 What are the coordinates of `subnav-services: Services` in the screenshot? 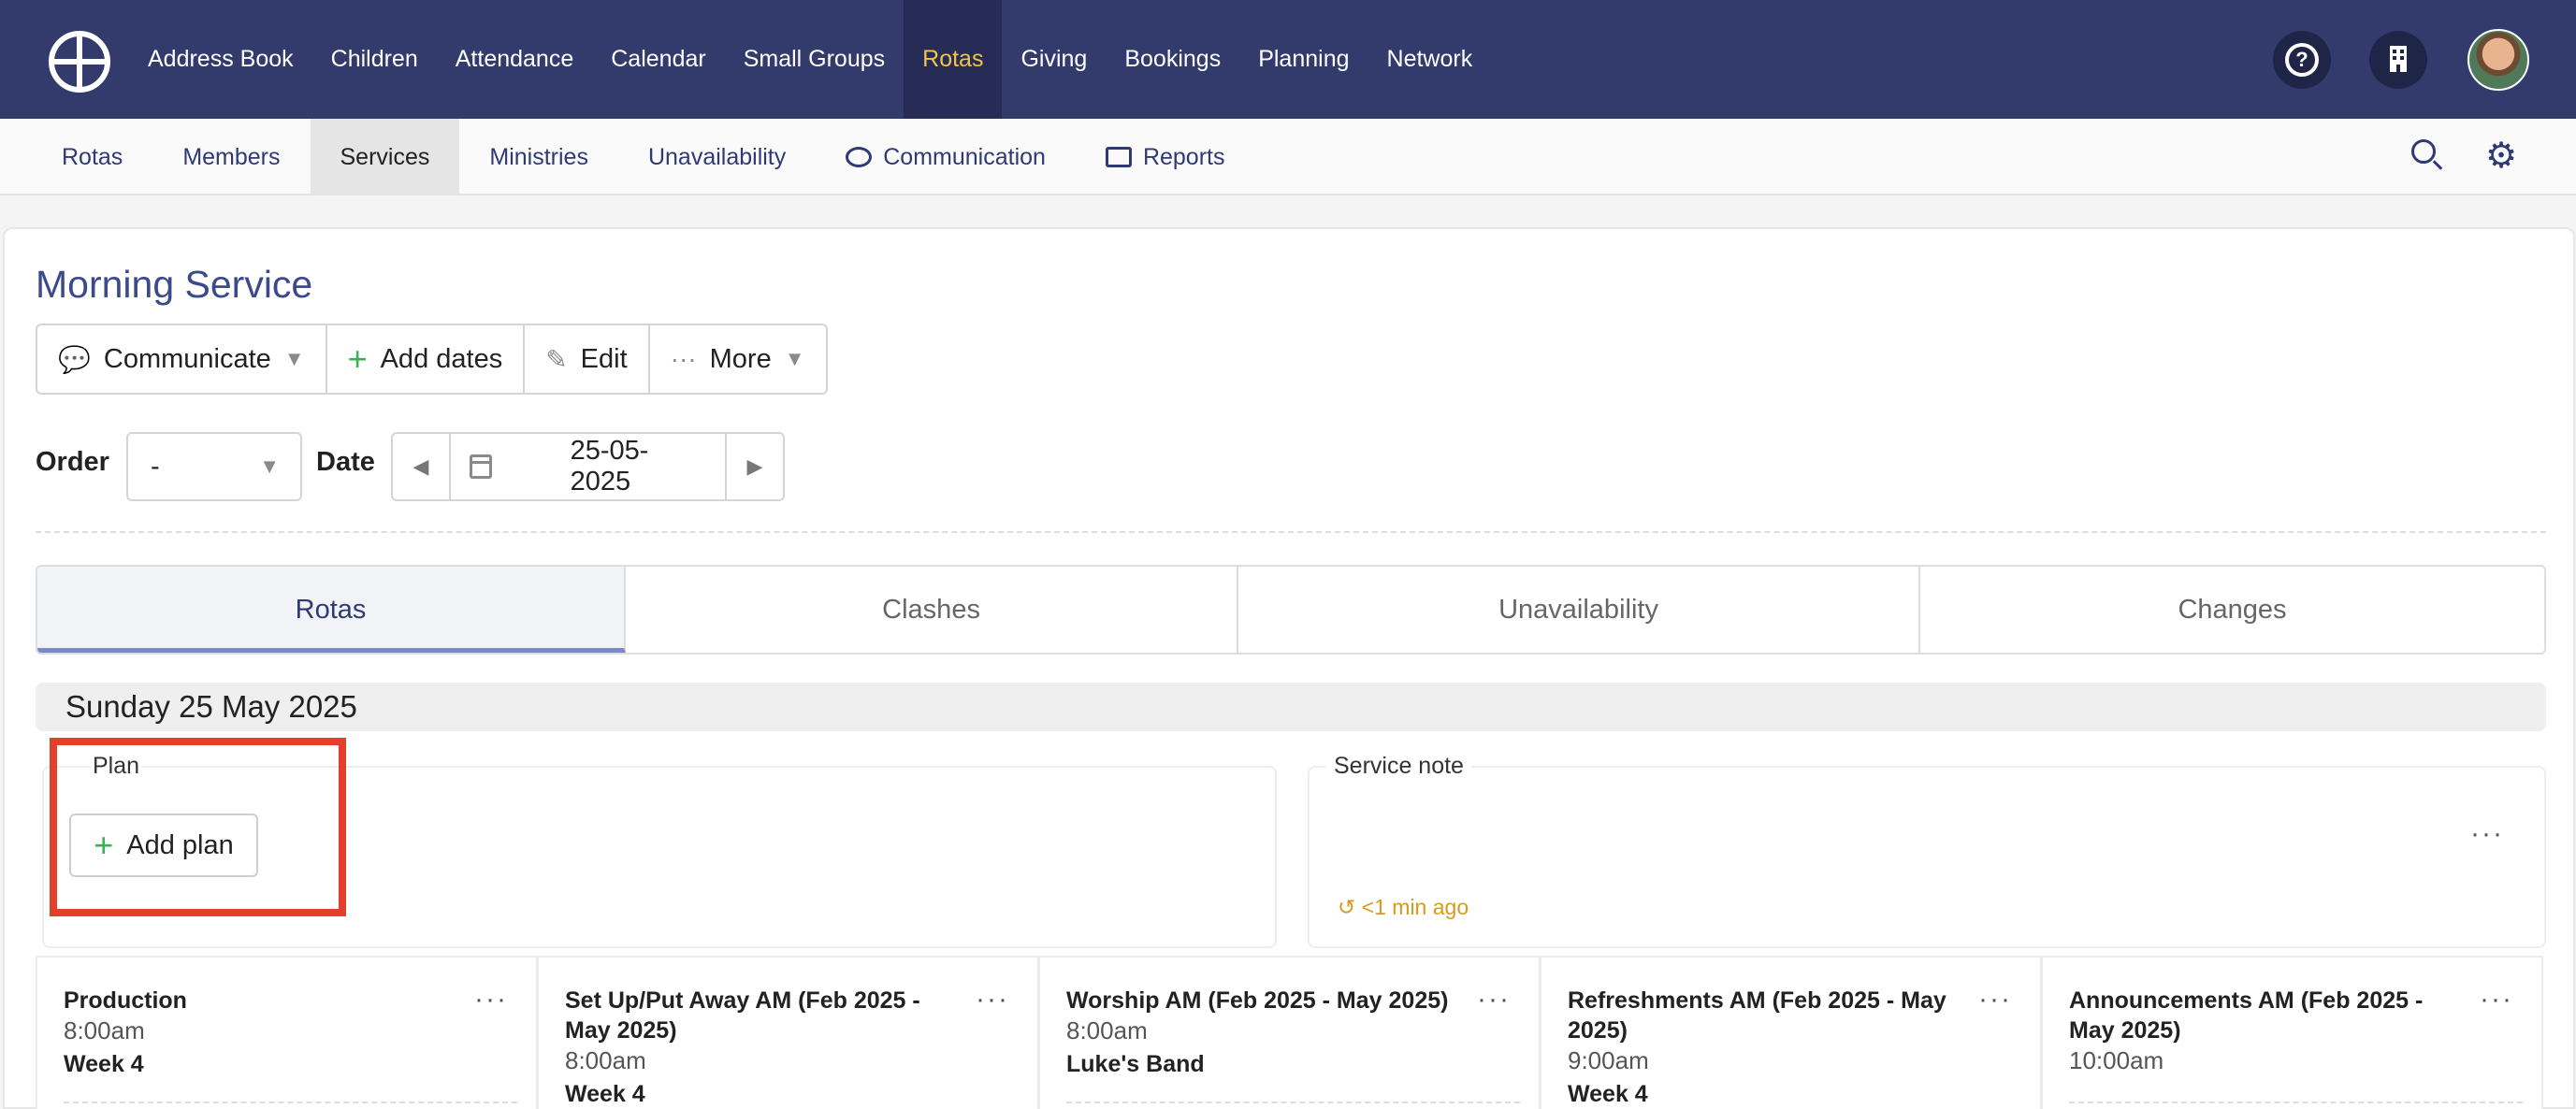 It's located at (385, 157).